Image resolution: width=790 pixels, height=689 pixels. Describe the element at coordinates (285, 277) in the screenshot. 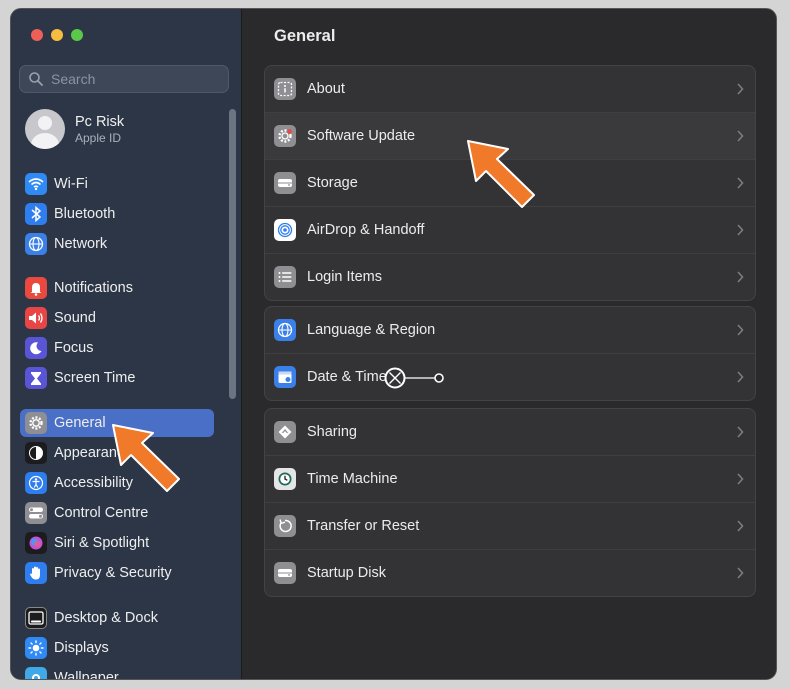

I see `list-icon` at that location.